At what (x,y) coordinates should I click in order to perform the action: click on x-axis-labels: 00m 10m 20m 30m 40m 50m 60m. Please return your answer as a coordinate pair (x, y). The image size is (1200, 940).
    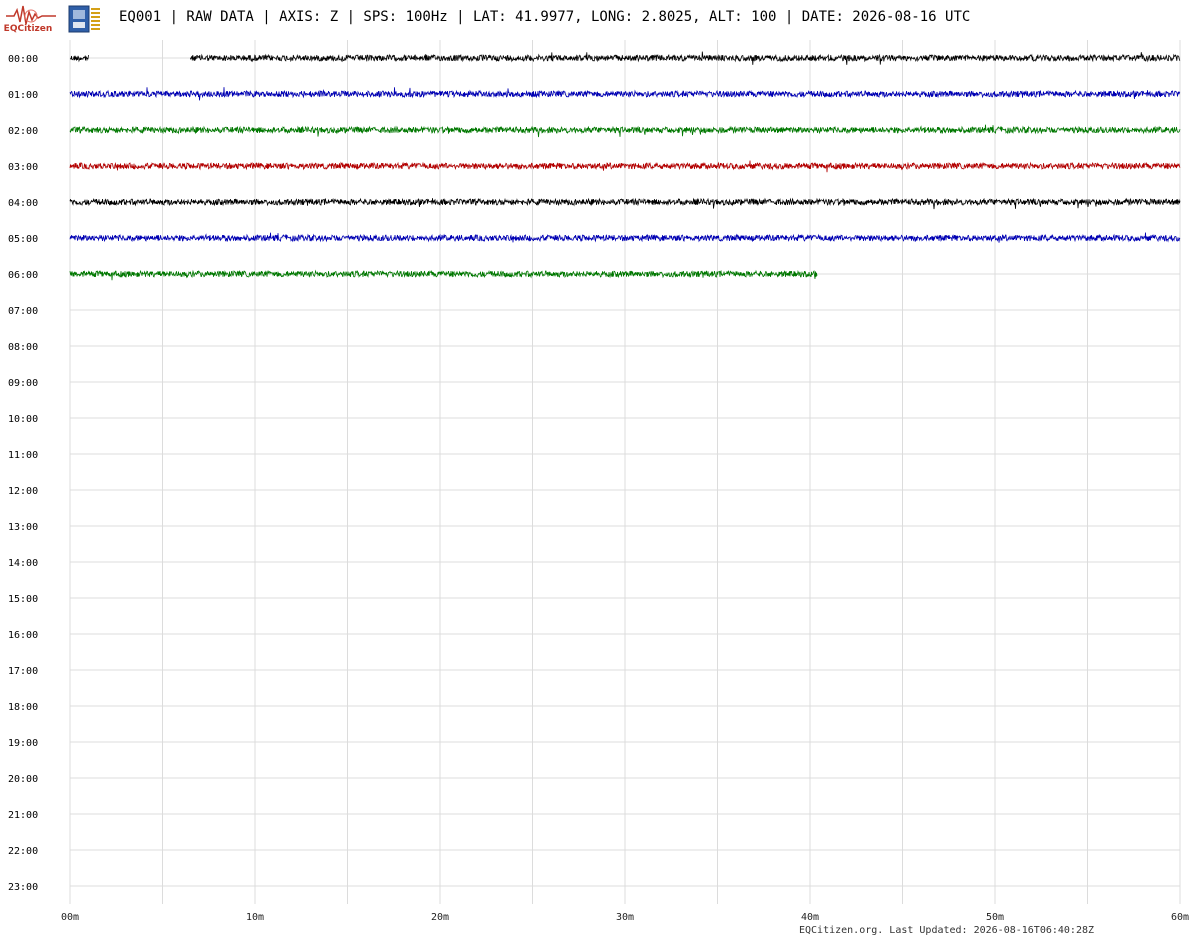
    Looking at the image, I should click on (625, 917).